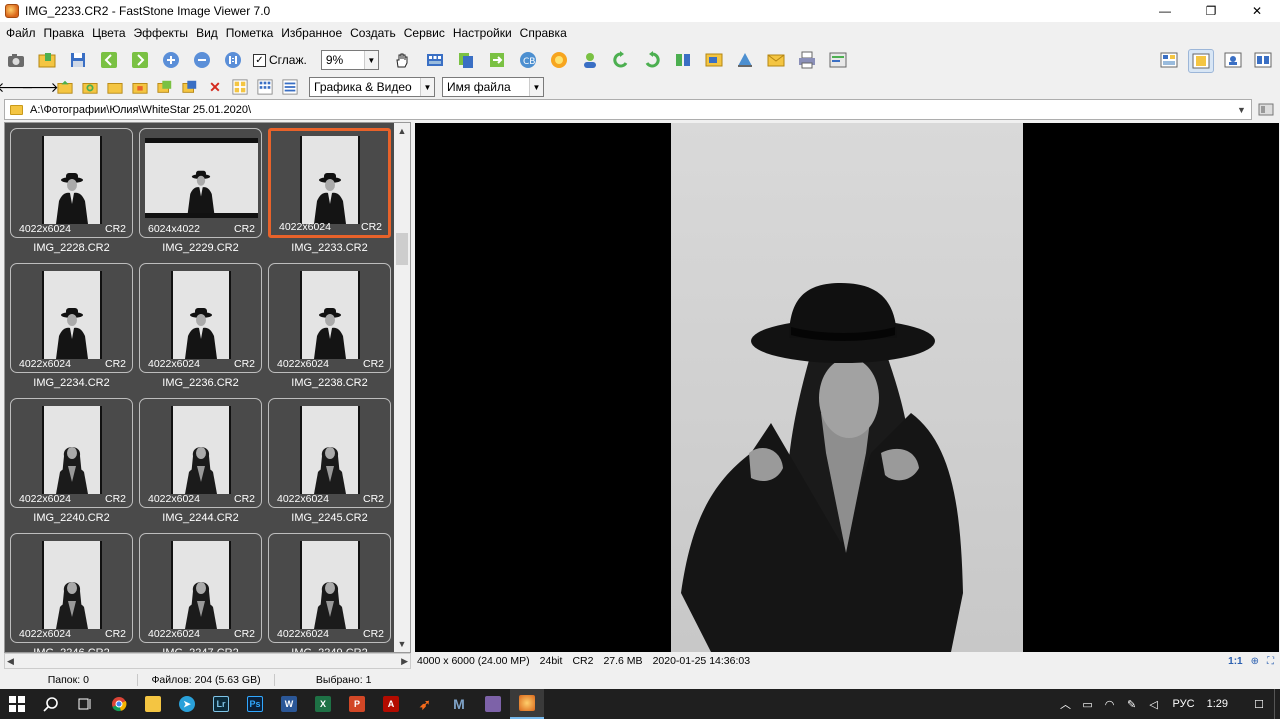  What do you see at coordinates (404, 661) in the screenshot?
I see `scroll-right-icon: ▶` at bounding box center [404, 661].